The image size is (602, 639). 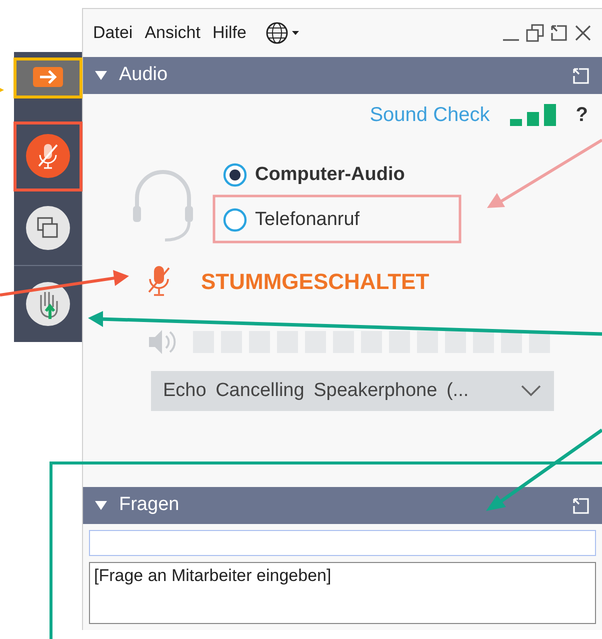 What do you see at coordinates (314, 175) in the screenshot?
I see `radio-option: Computer-Audio` at bounding box center [314, 175].